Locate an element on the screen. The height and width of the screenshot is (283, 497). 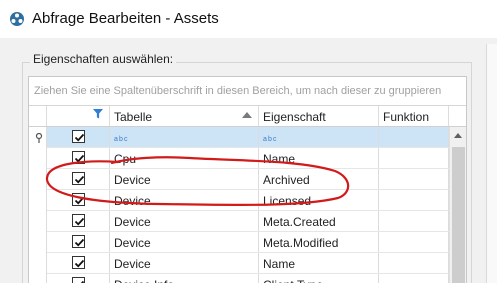
filter-row-indicator is located at coordinates (38, 137).